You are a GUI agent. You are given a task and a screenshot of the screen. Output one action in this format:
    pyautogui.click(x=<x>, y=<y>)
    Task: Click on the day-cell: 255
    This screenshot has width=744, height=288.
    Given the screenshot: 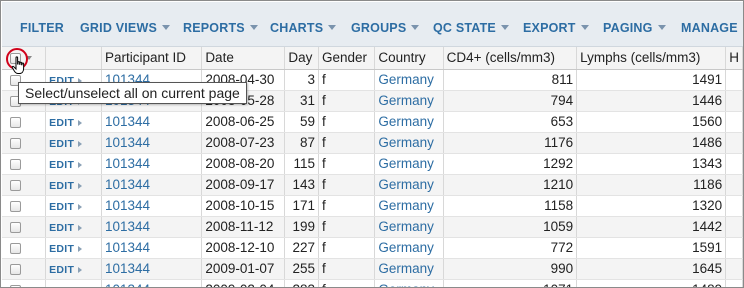 What is the action you would take?
    pyautogui.click(x=301, y=269)
    